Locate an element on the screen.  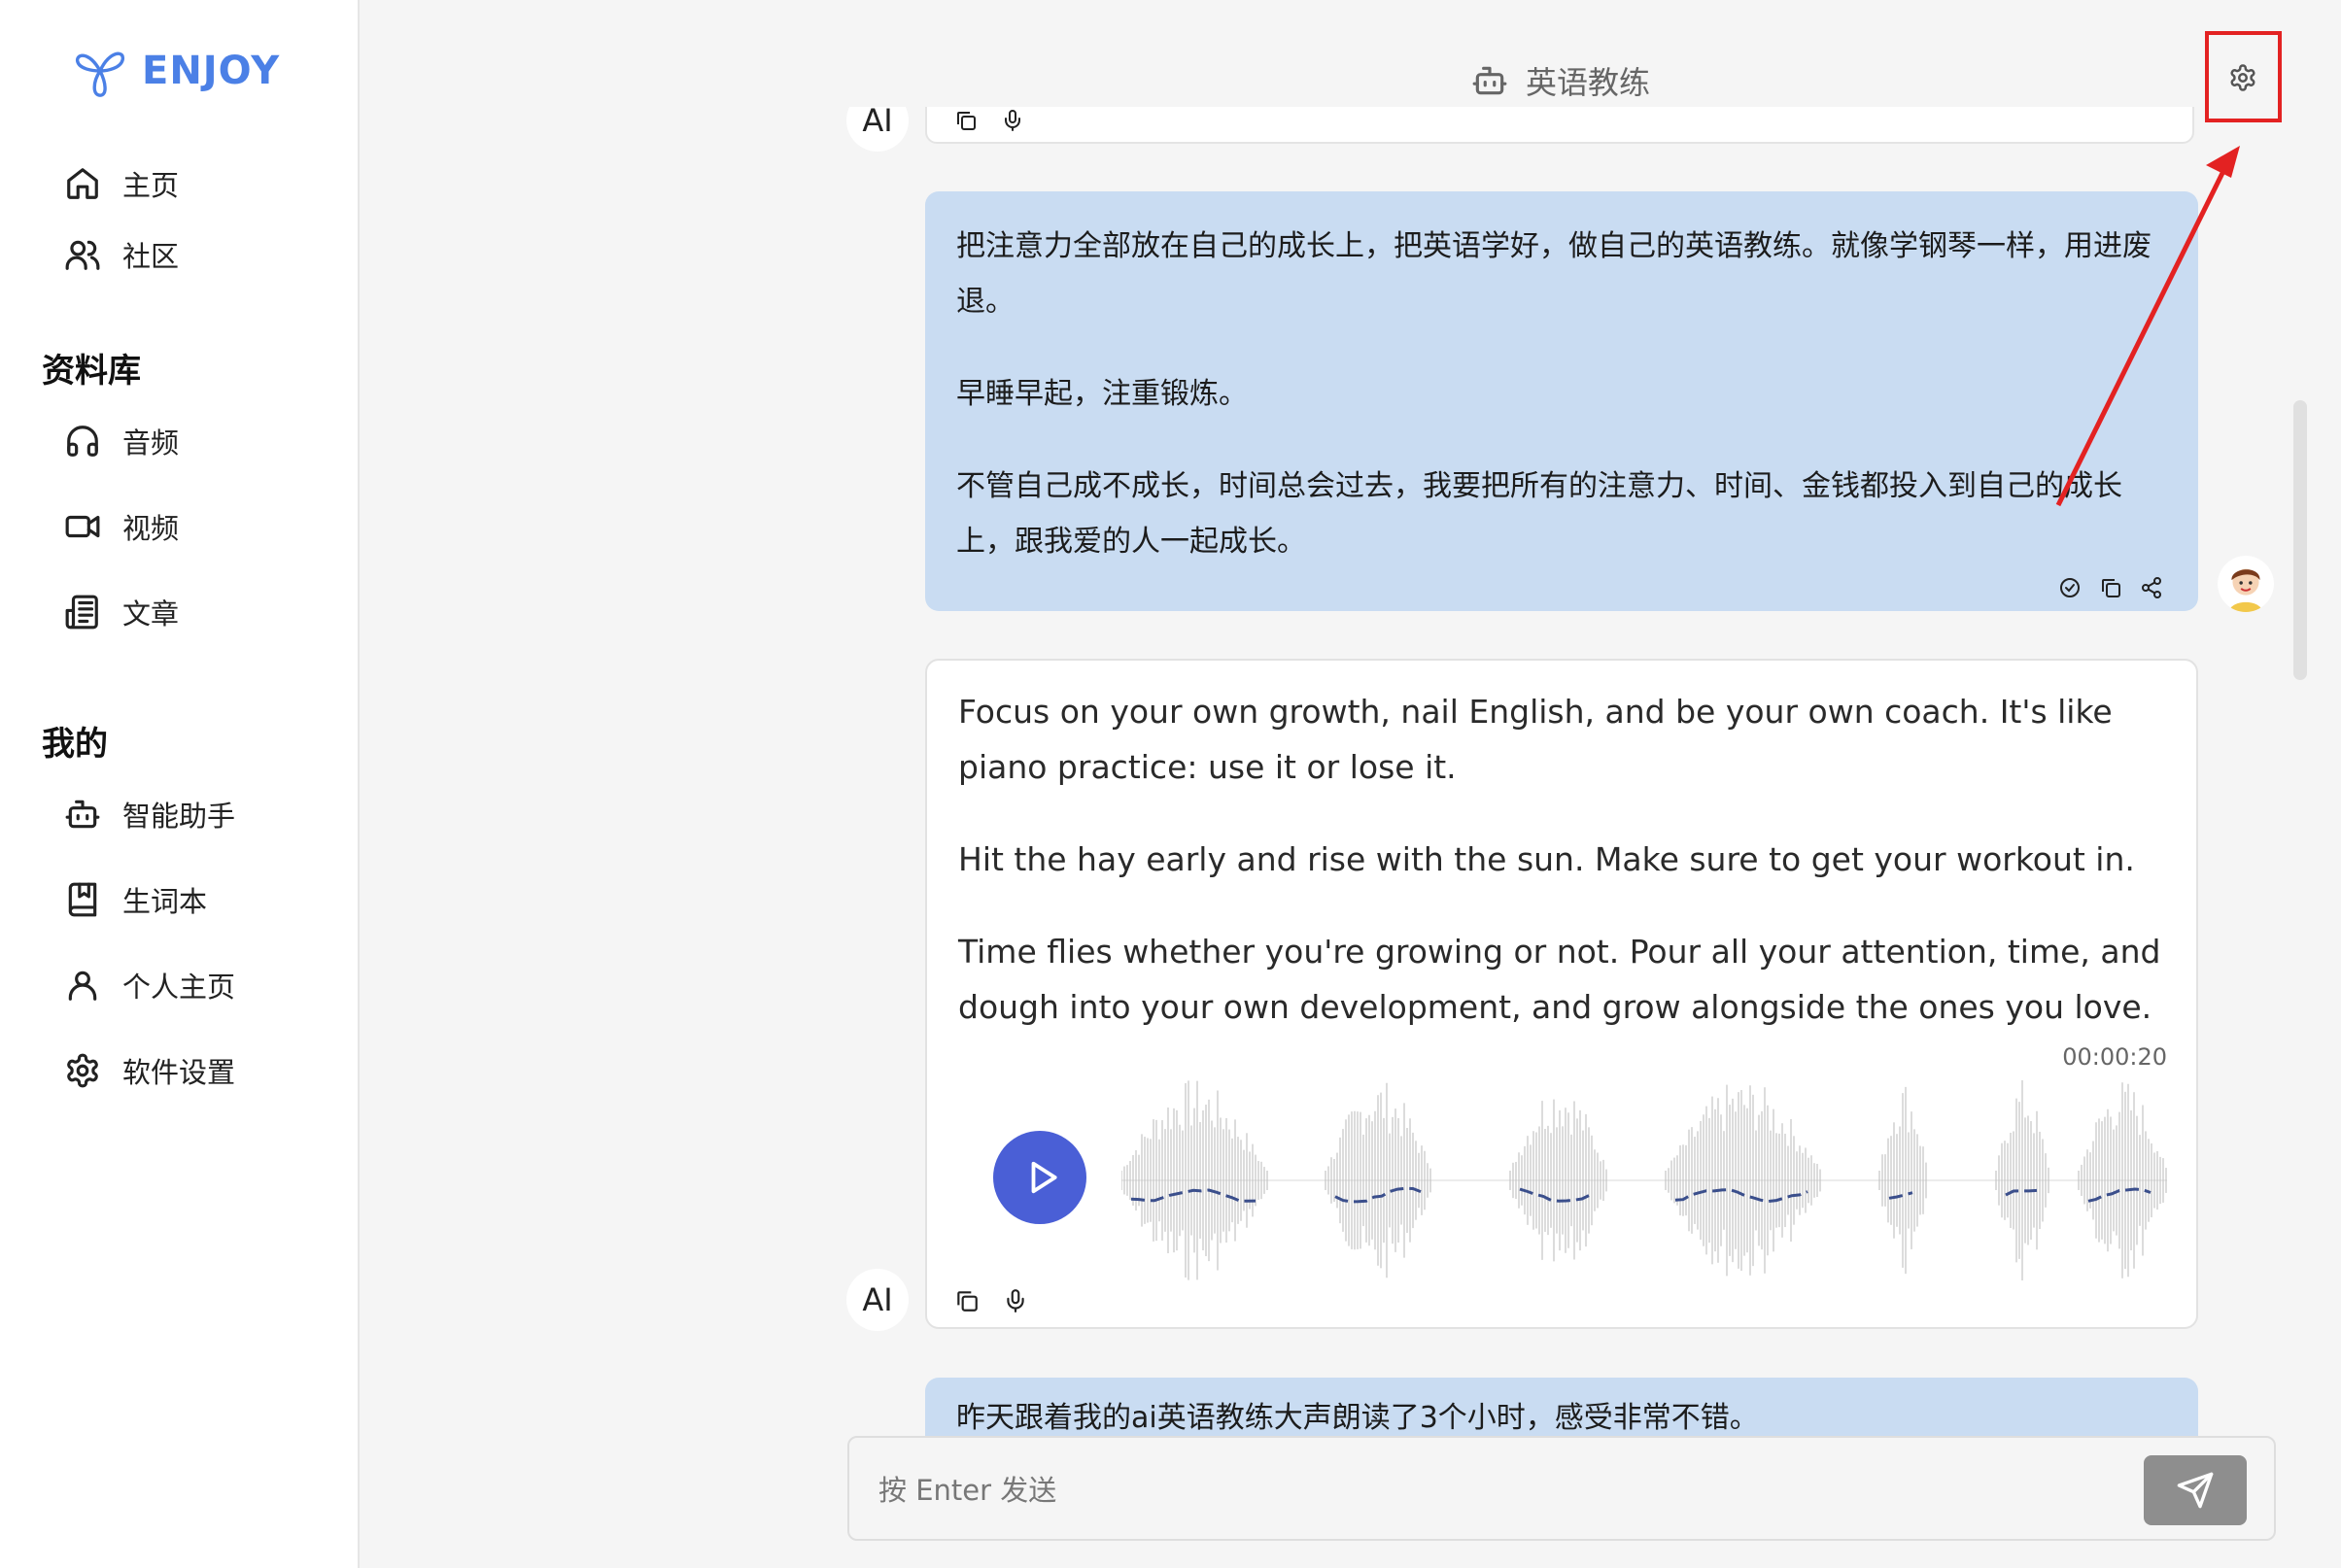
newspaper-icon is located at coordinates (81, 612).